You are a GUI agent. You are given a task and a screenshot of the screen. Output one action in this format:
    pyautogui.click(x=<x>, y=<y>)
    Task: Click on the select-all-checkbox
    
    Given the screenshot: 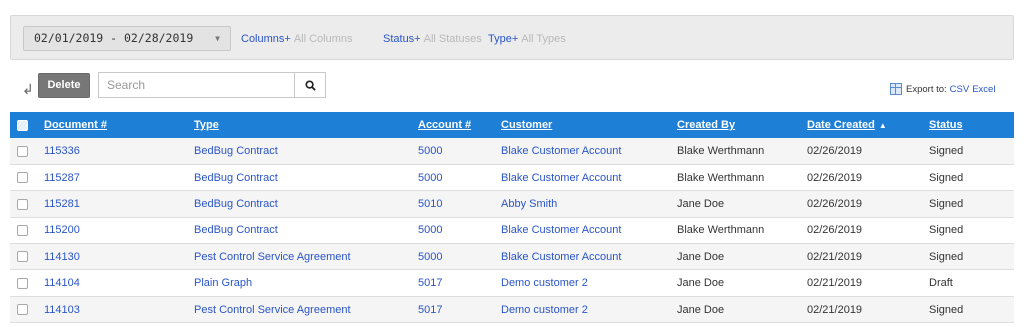 What is the action you would take?
    pyautogui.click(x=22, y=125)
    